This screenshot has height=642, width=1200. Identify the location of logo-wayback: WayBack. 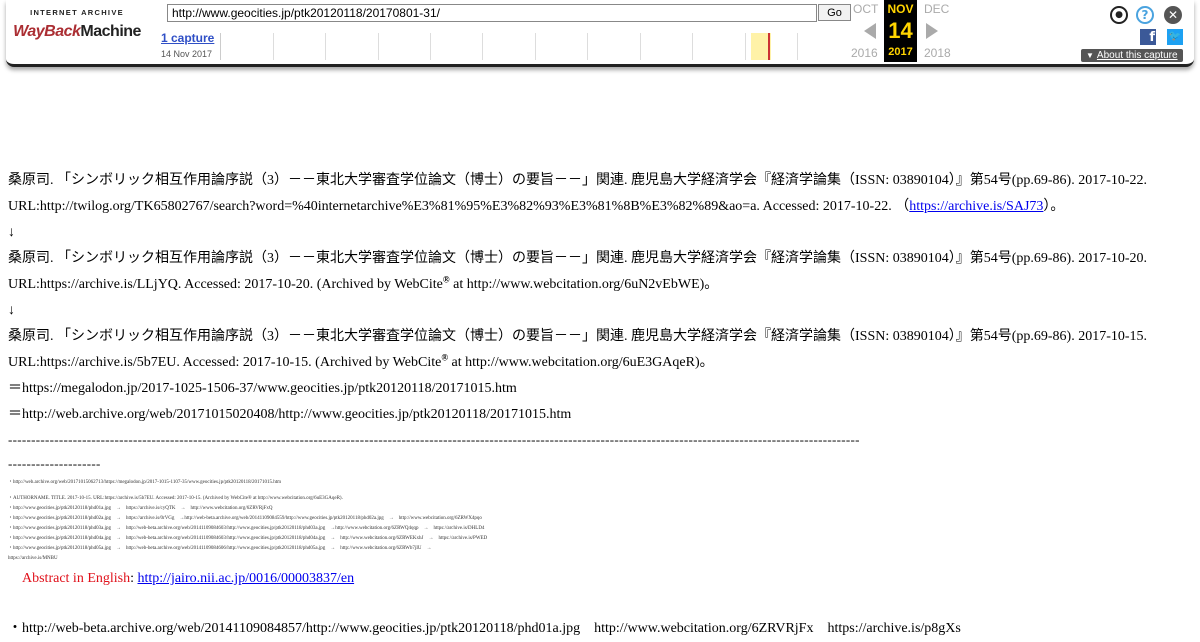
(47, 31).